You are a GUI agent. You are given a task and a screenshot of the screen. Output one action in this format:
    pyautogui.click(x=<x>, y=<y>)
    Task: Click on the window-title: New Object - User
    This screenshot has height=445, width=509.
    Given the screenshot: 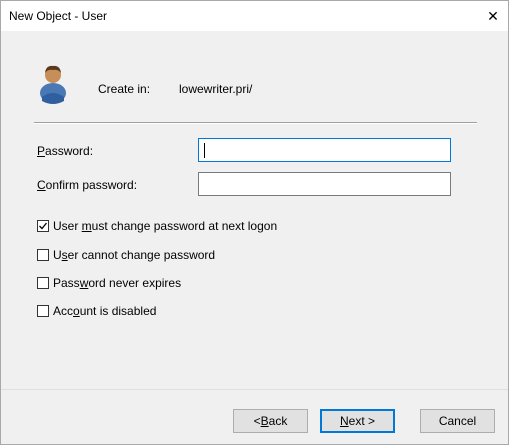 What is the action you would take?
    pyautogui.click(x=58, y=16)
    